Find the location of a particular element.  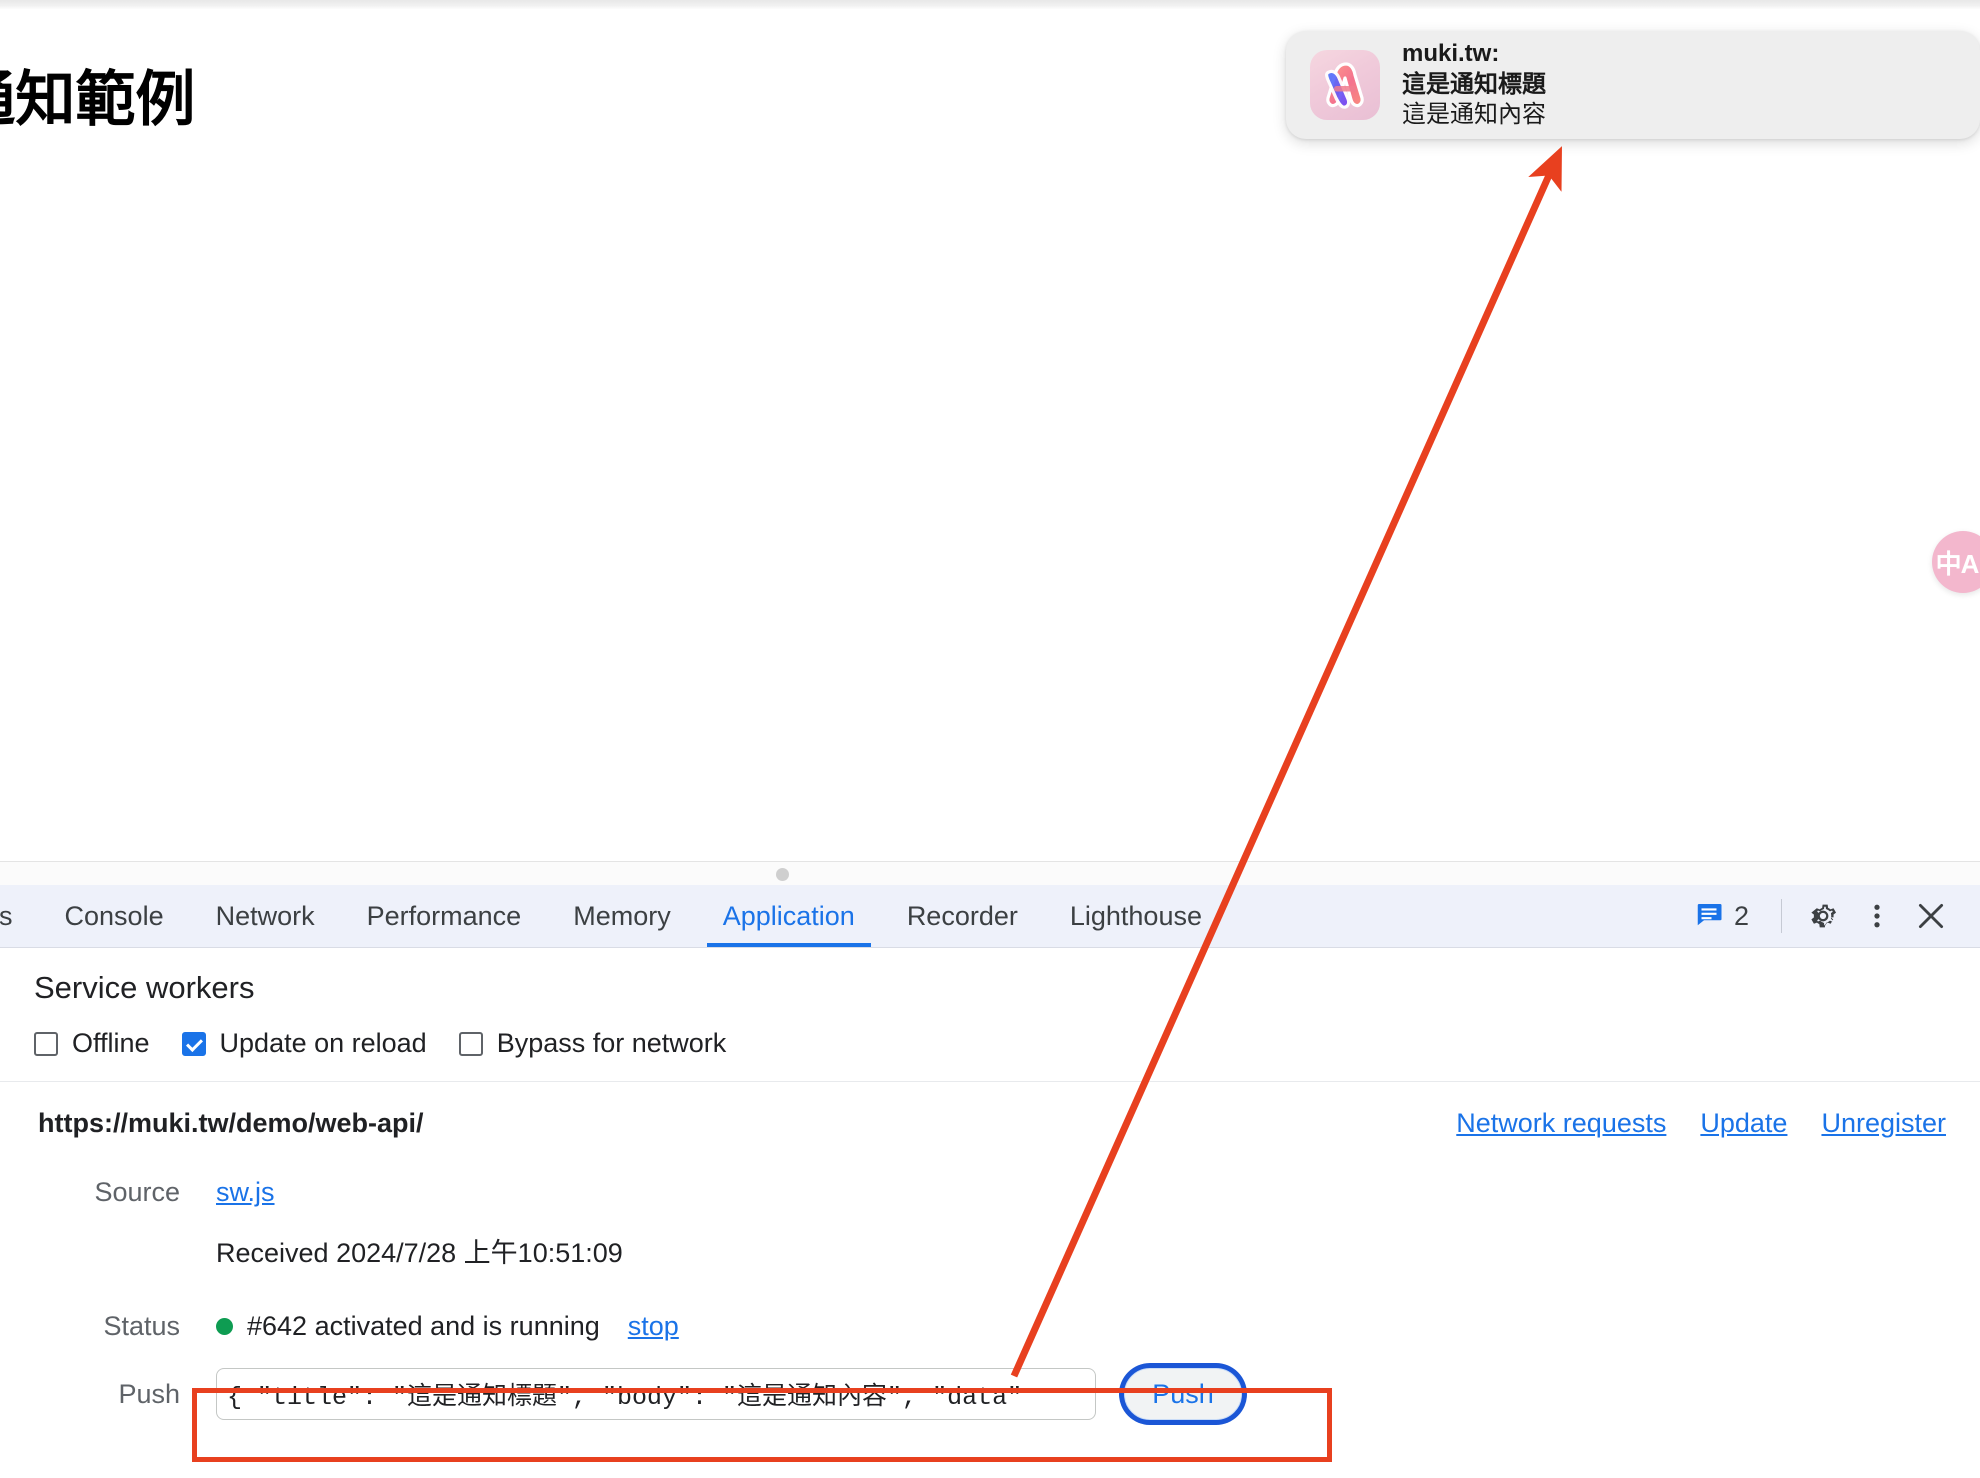

checkbox-update-on-reload: Update on reload is located at coordinates (304, 1043).